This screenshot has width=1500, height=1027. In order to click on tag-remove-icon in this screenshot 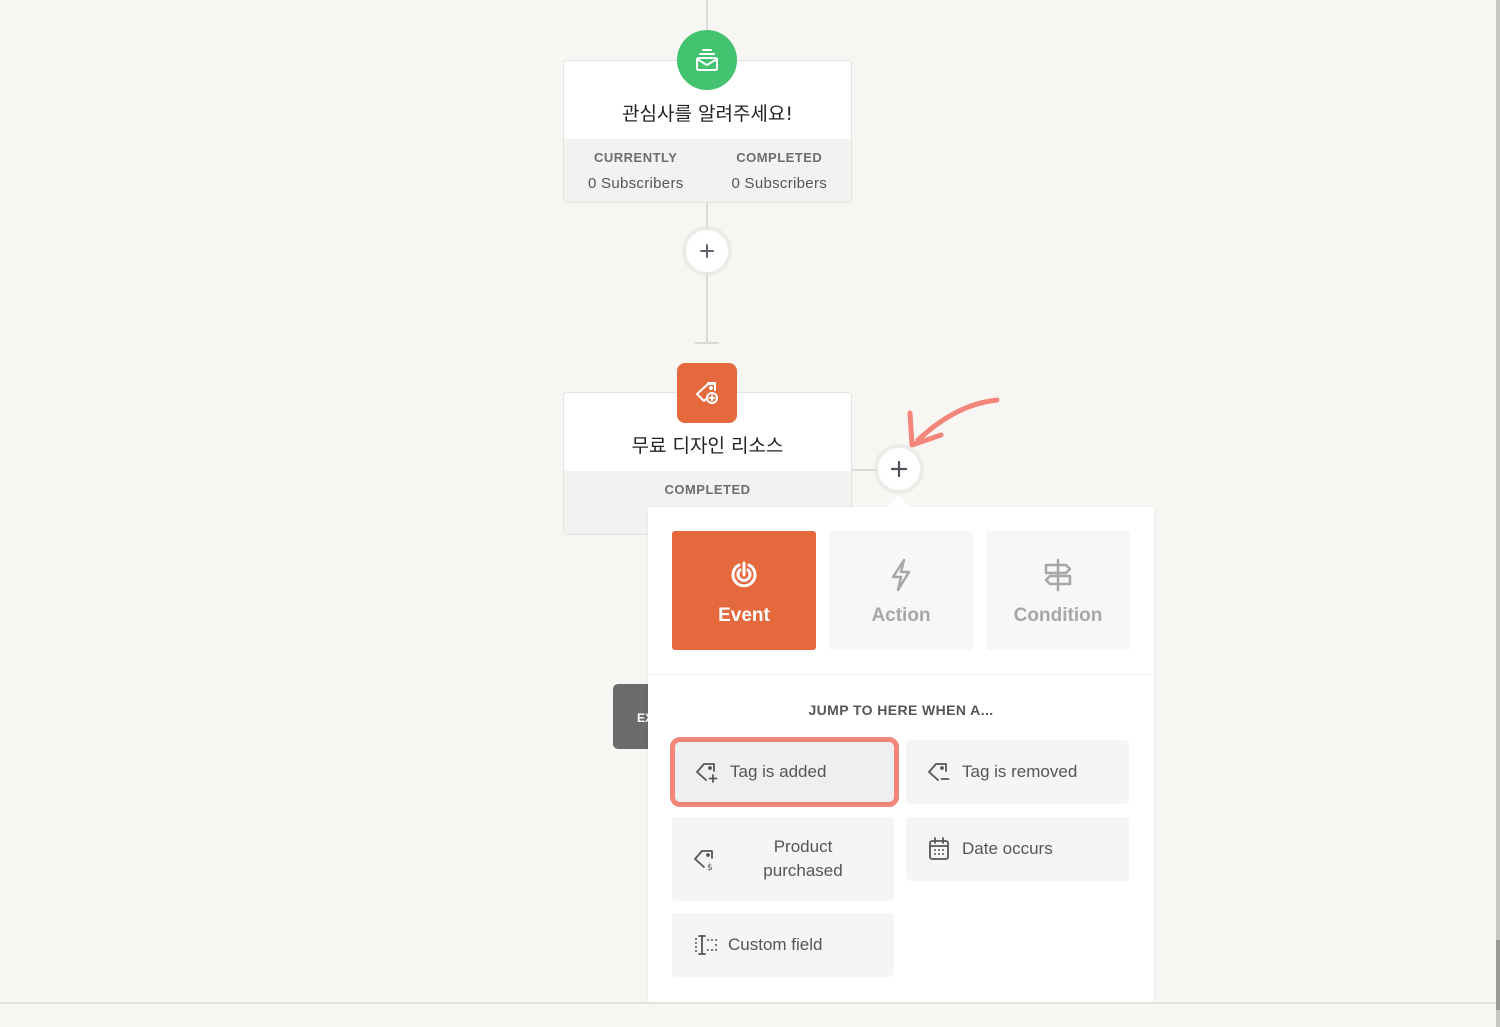, I will do `click(939, 772)`.